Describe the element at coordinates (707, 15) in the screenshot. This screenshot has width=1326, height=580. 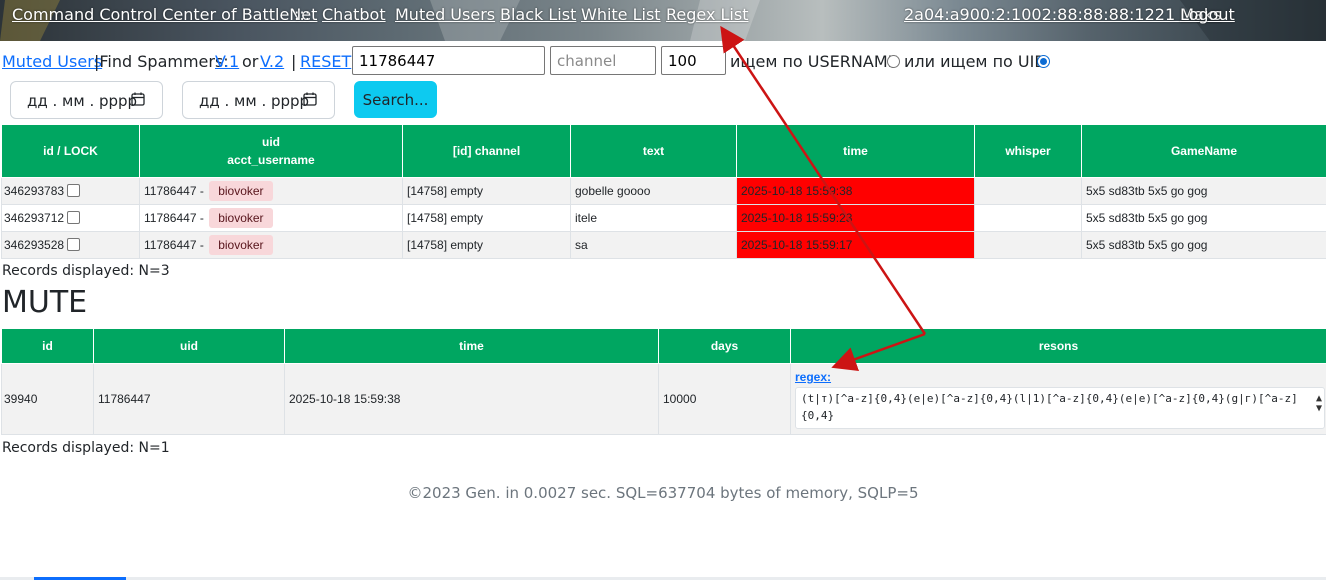
I see `nav-link-regex-list: Regex List` at that location.